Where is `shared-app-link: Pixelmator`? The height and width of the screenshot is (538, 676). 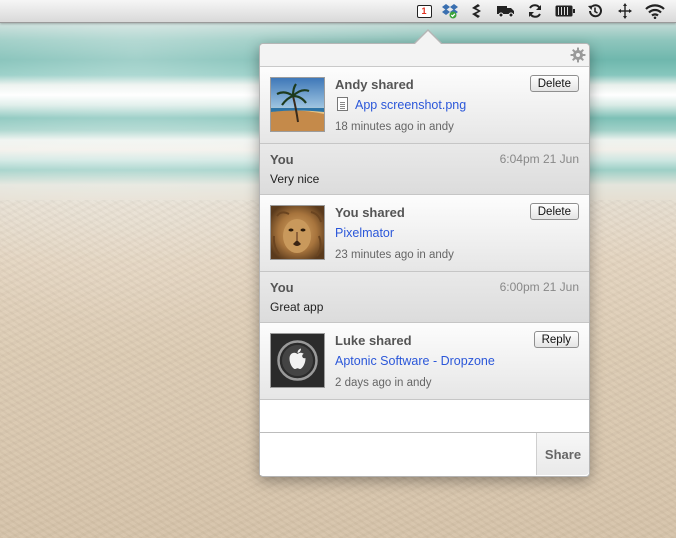 shared-app-link: Pixelmator is located at coordinates (364, 233).